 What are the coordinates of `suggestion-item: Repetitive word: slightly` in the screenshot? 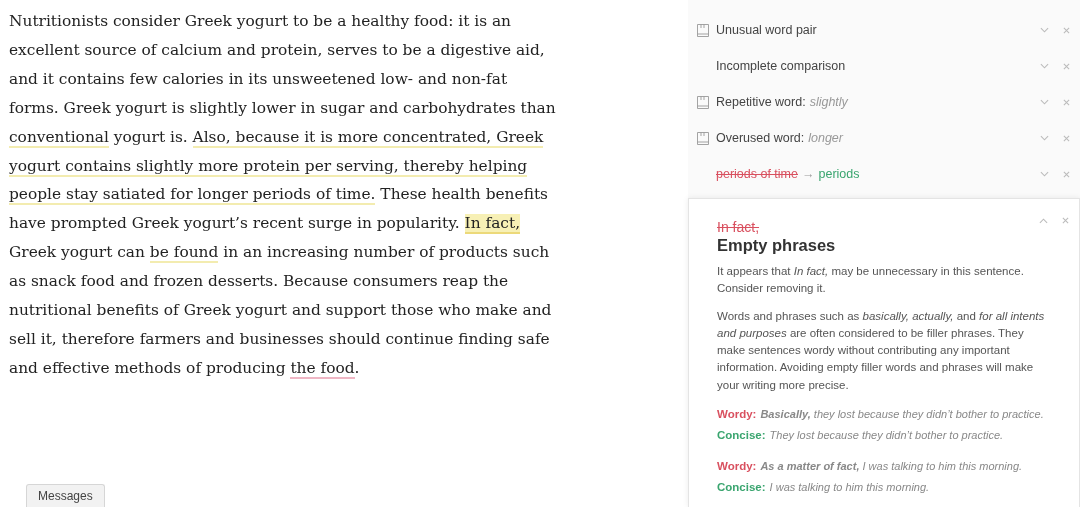 It's located at (884, 102).